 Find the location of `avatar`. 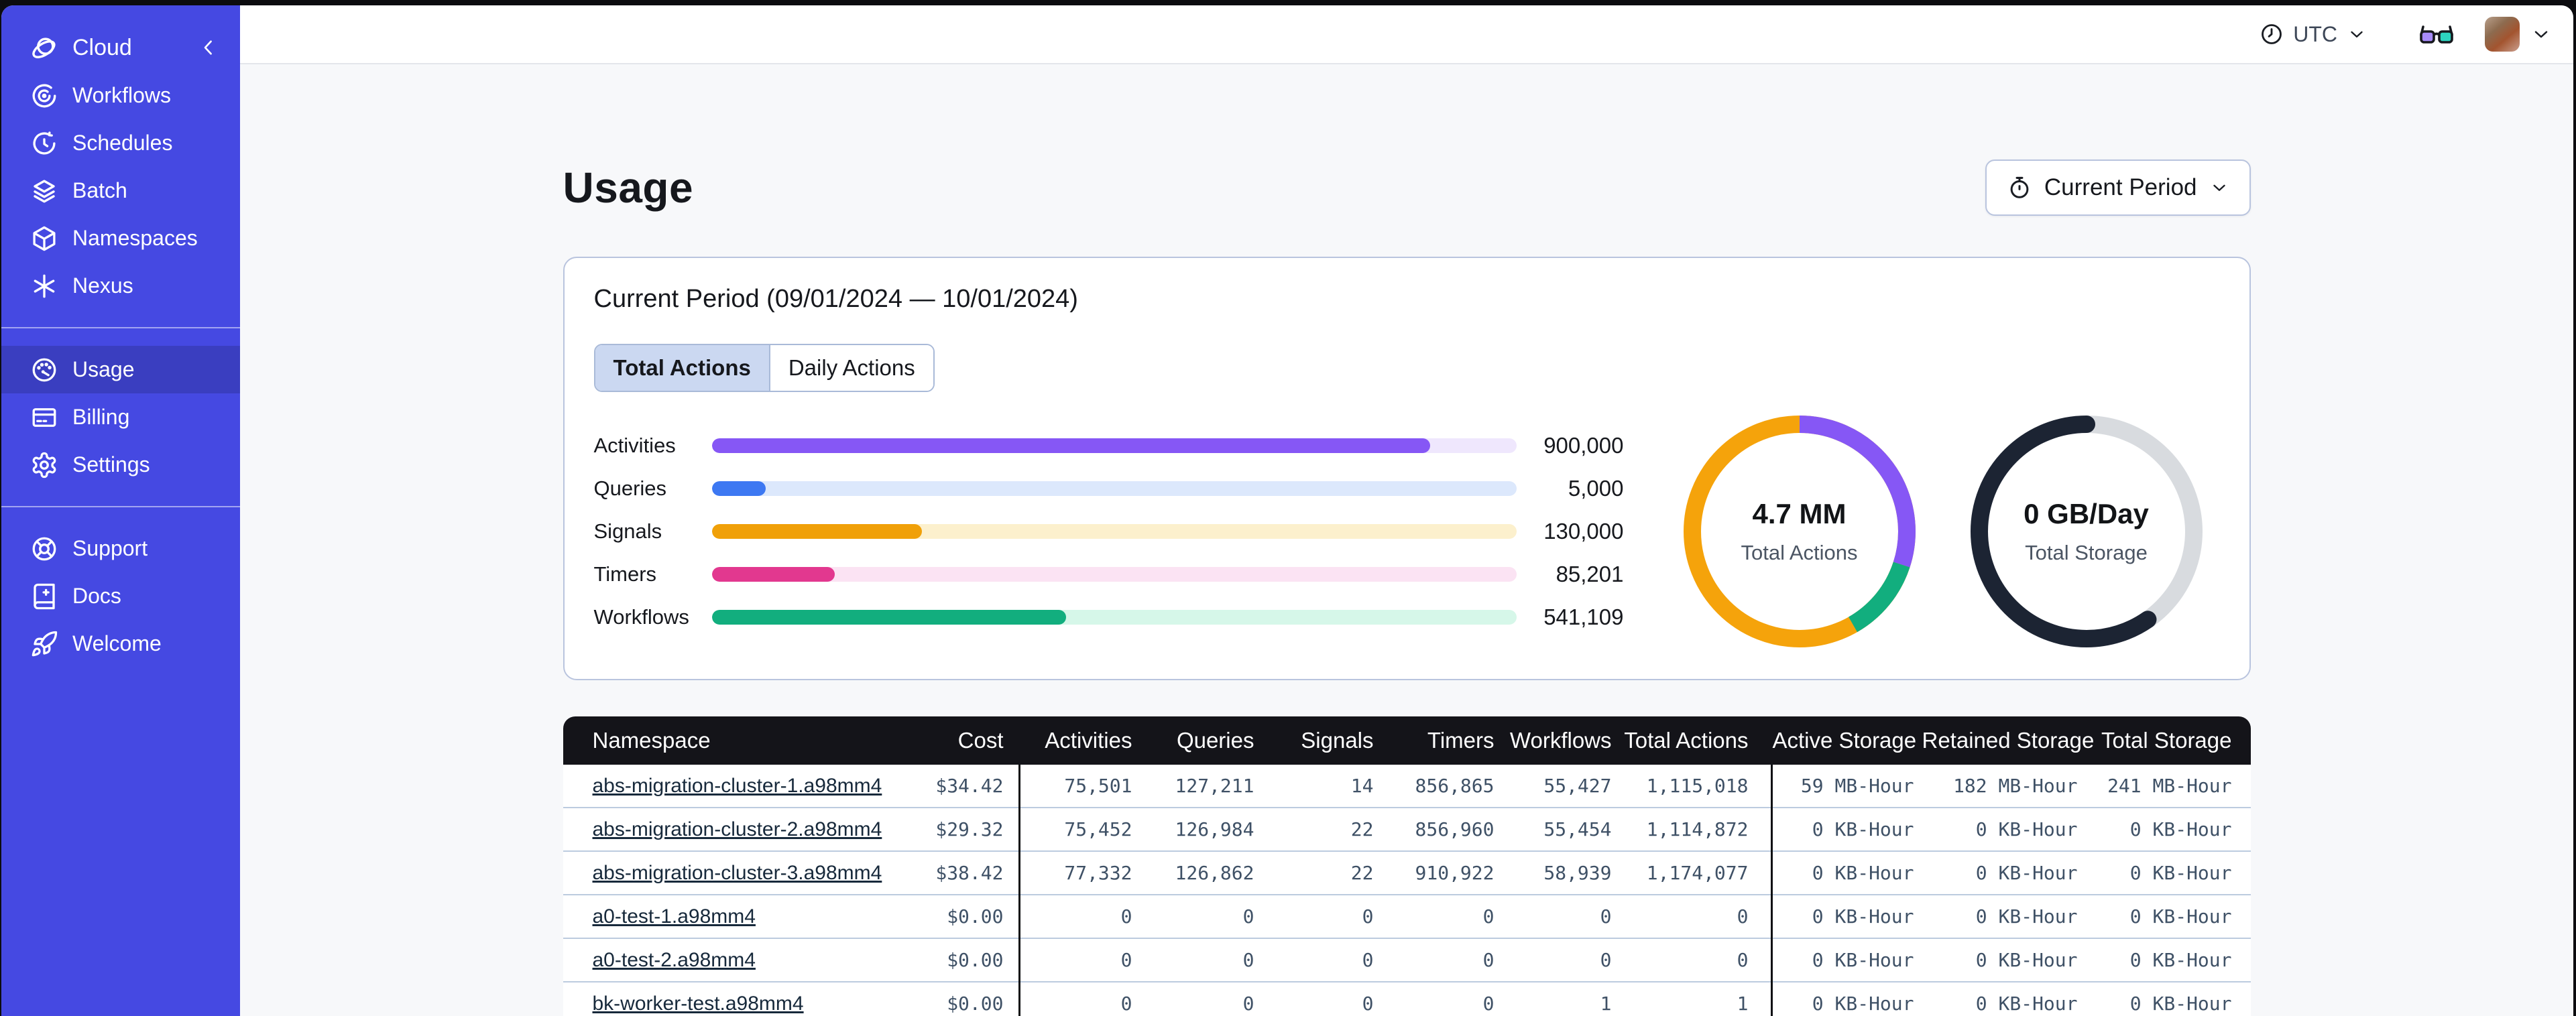

avatar is located at coordinates (2502, 34).